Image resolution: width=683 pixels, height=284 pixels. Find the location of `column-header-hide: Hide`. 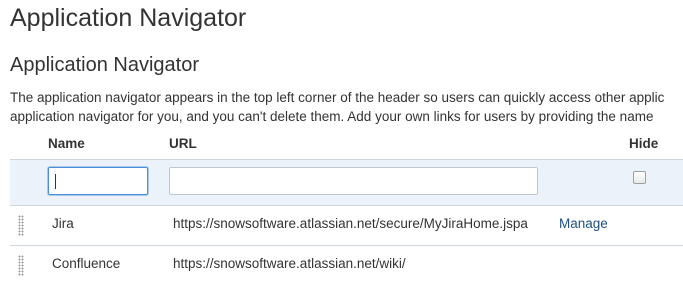

column-header-hide: Hide is located at coordinates (644, 143).